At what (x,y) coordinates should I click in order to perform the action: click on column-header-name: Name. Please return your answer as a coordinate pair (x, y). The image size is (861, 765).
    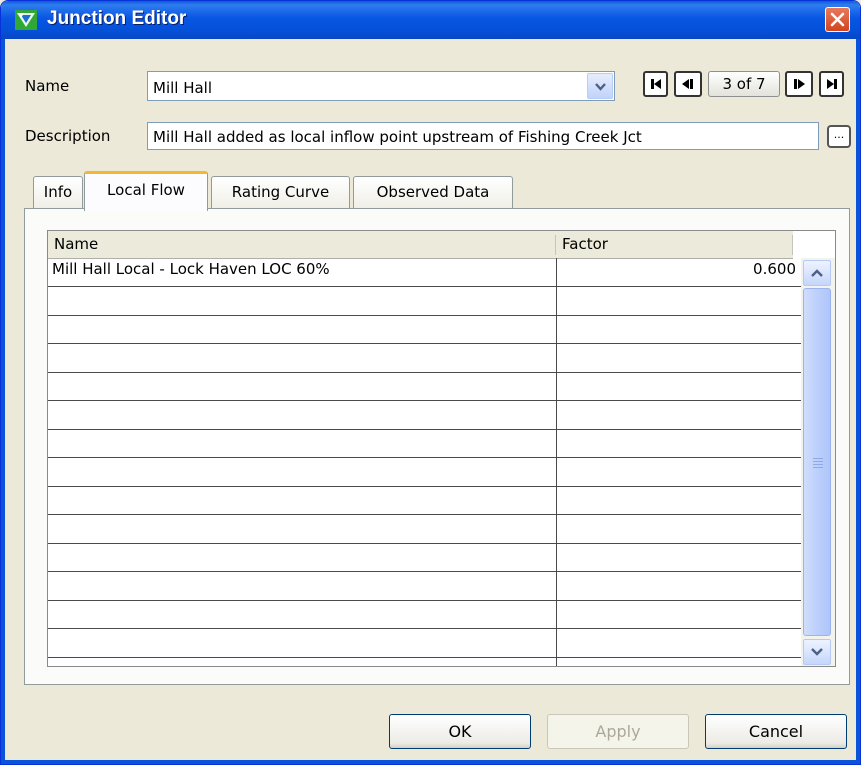
    Looking at the image, I should click on (76, 244).